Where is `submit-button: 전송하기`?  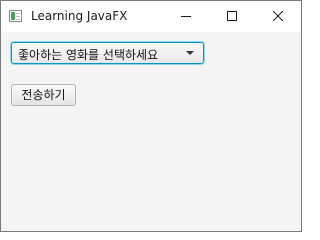
submit-button: 전송하기 is located at coordinates (43, 95).